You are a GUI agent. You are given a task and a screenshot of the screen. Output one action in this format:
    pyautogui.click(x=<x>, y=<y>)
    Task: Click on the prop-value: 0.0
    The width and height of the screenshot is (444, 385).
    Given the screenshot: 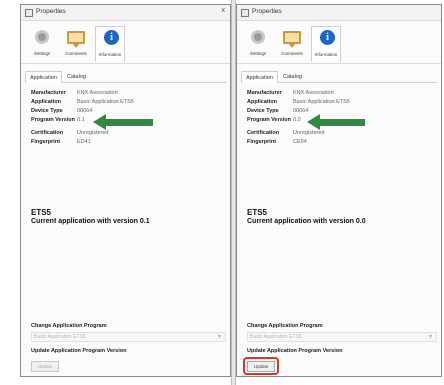 What is the action you would take?
    pyautogui.click(x=297, y=120)
    